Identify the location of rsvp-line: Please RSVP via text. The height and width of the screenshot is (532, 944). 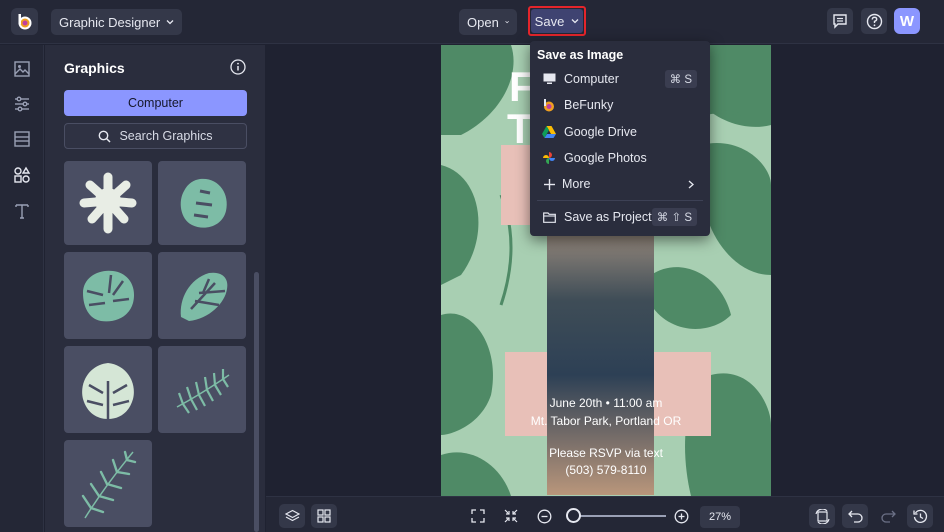
(606, 453).